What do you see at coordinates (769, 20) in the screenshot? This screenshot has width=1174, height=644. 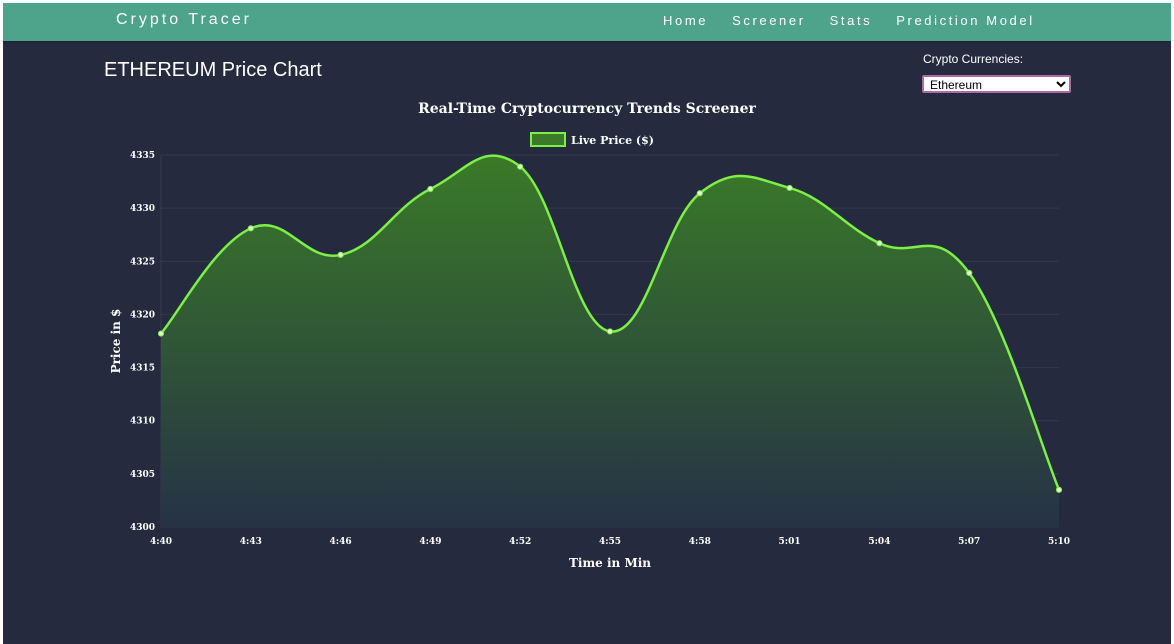 I see `nav-link-screener: Screener` at bounding box center [769, 20].